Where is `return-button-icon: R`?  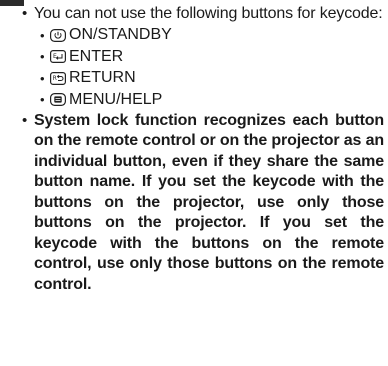 return-button-icon: R is located at coordinates (57, 78).